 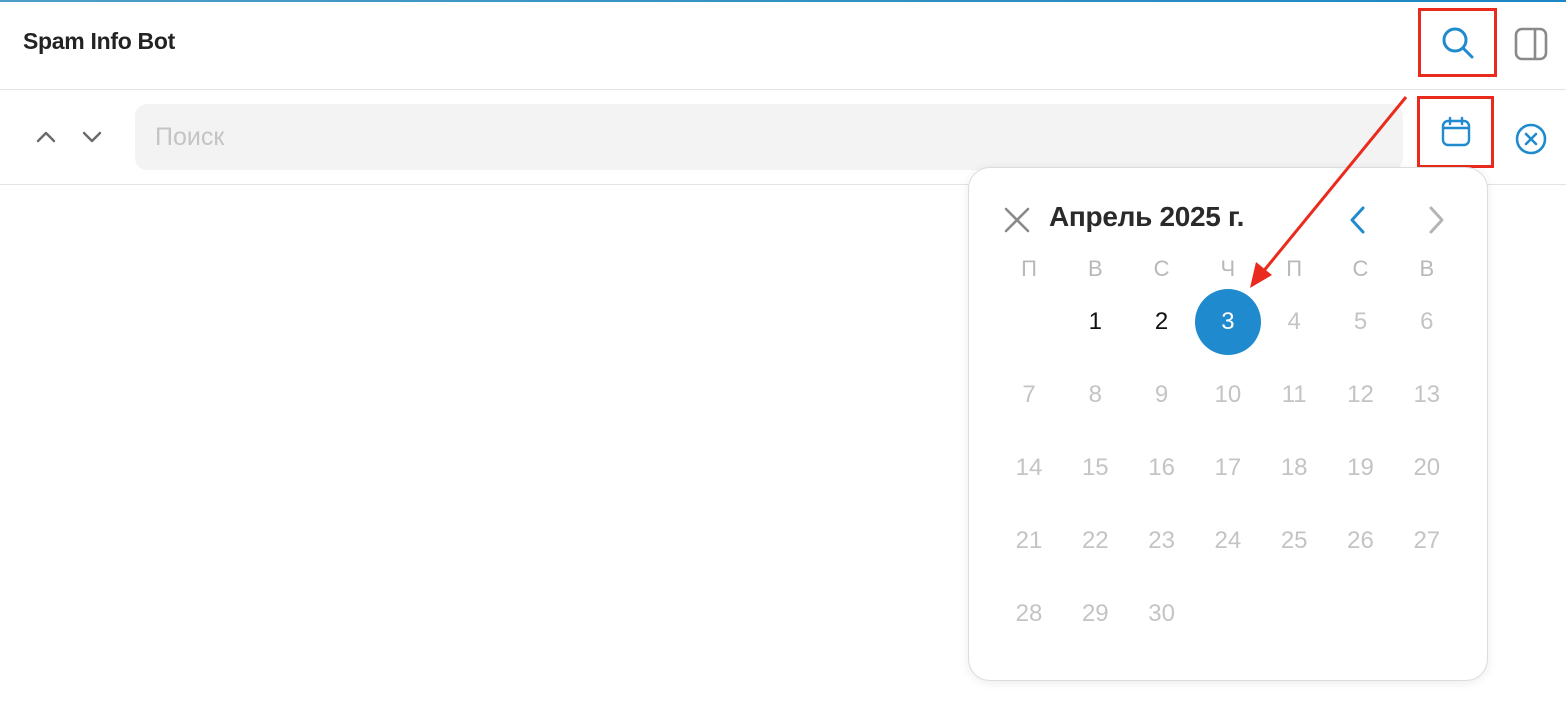 What do you see at coordinates (1294, 321) in the screenshot?
I see `day-cell: 4` at bounding box center [1294, 321].